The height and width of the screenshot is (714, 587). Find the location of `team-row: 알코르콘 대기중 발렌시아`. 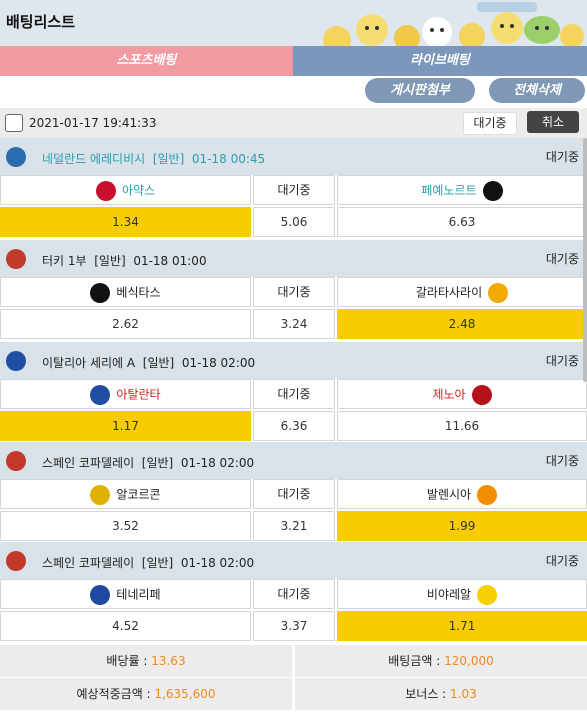

team-row: 알코르콘 대기중 발렌시아 is located at coordinates (293, 494).